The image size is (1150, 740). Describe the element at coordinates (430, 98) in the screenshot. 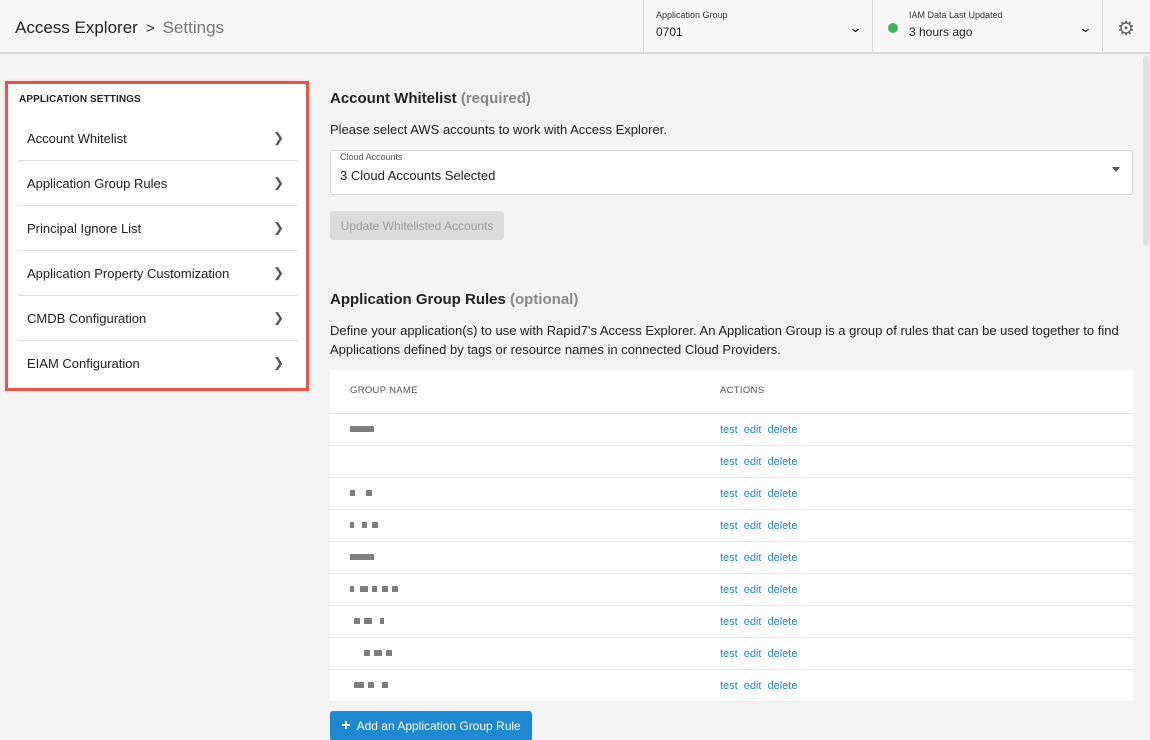

I see `account-whitelist-title: Account Whitelist (required)` at that location.